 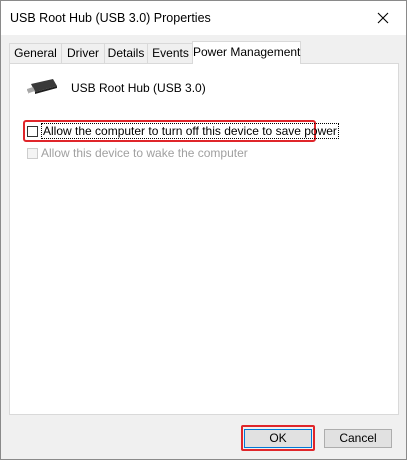 I want to click on ok-button-label: OK, so click(x=278, y=438).